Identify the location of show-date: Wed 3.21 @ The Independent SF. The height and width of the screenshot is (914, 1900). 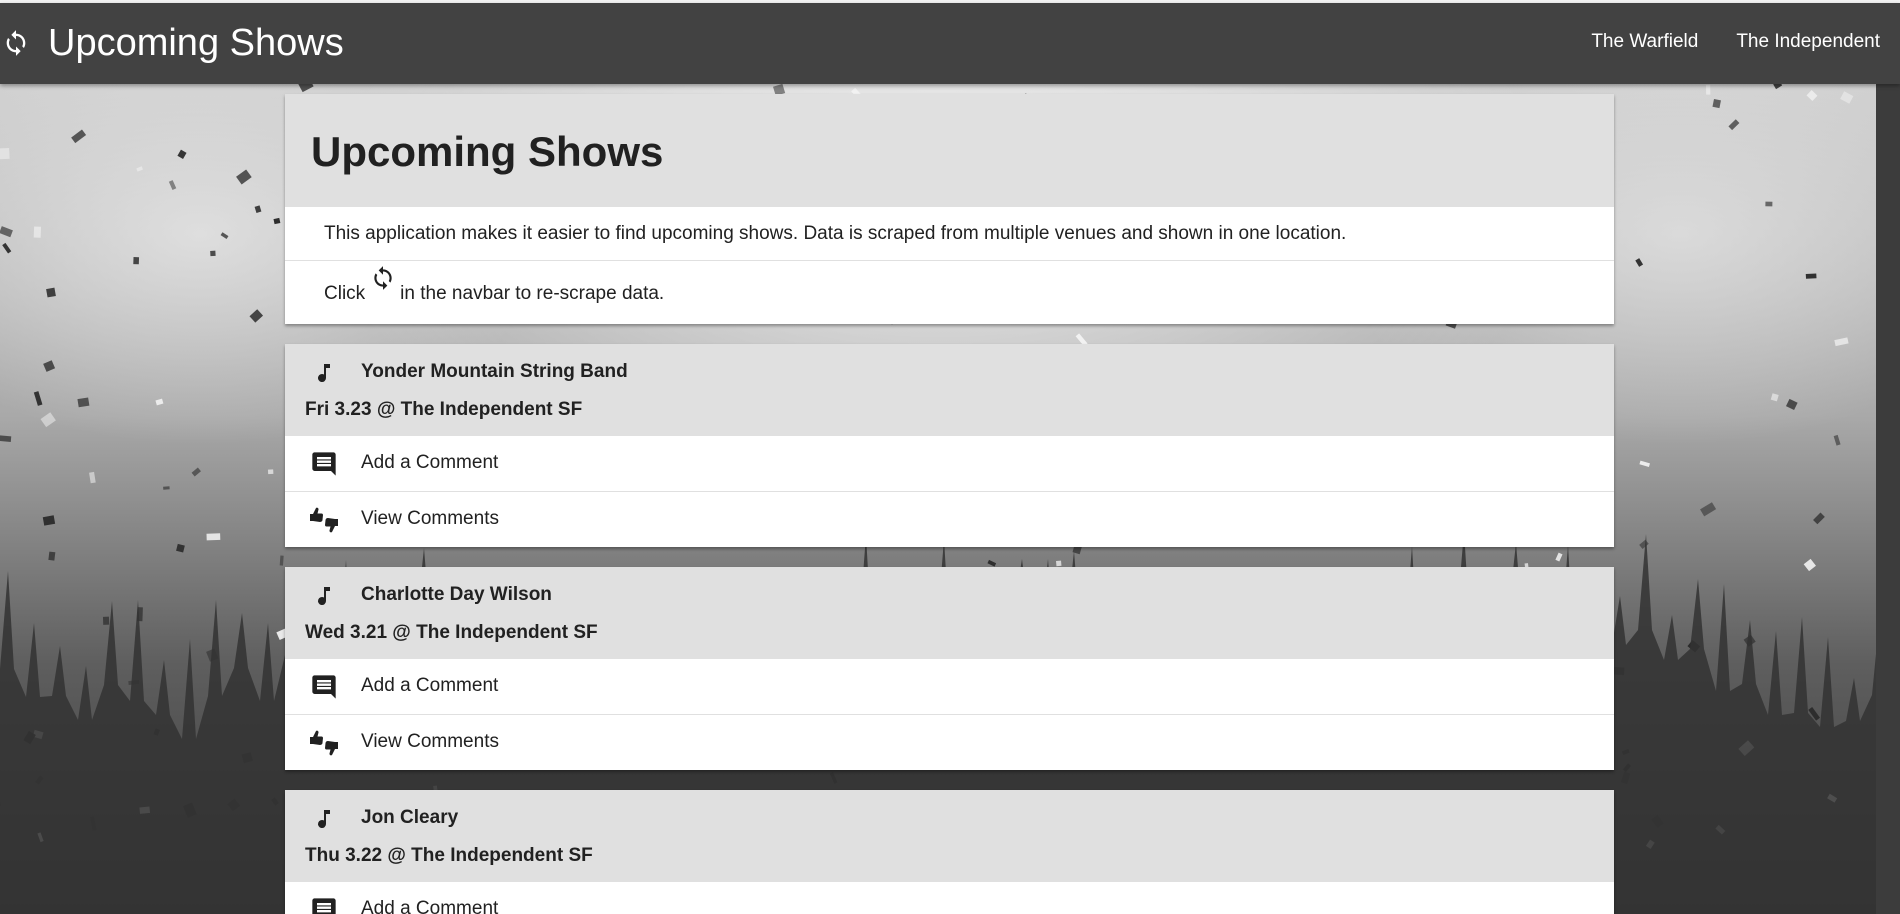
(451, 632).